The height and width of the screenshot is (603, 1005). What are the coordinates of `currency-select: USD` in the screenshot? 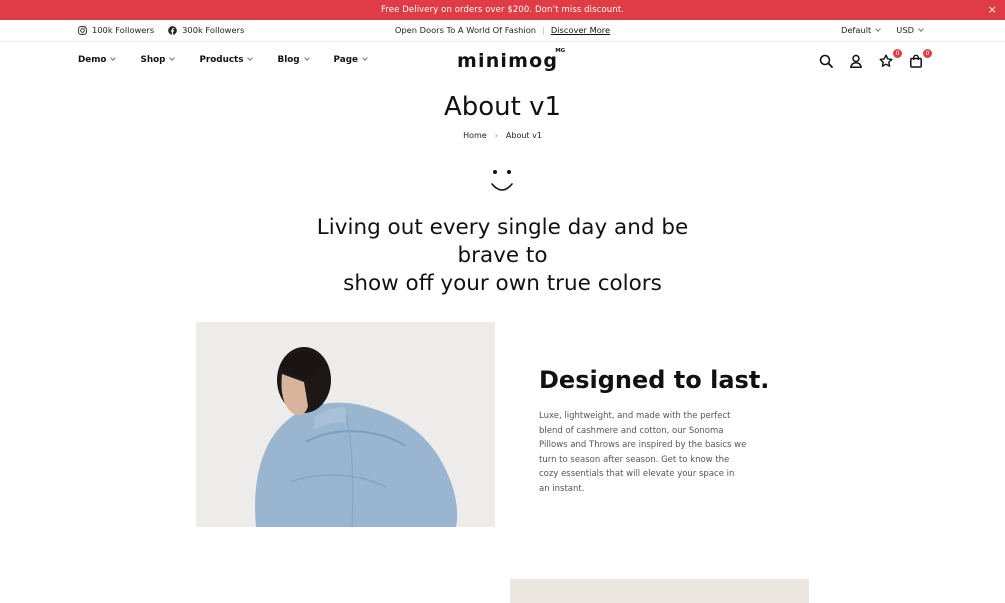 It's located at (910, 30).